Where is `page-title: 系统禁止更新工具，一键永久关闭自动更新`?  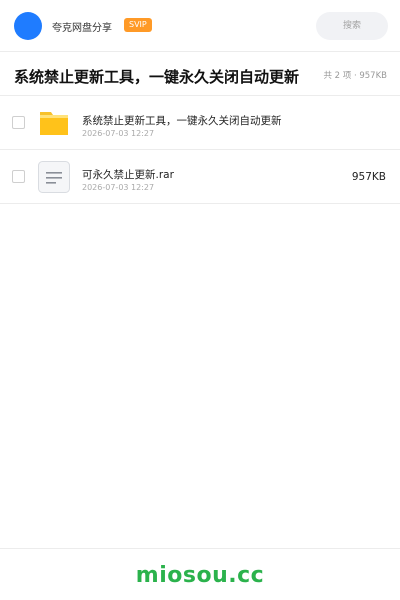
page-title: 系统禁止更新工具，一键永久关闭自动更新 is located at coordinates (157, 77).